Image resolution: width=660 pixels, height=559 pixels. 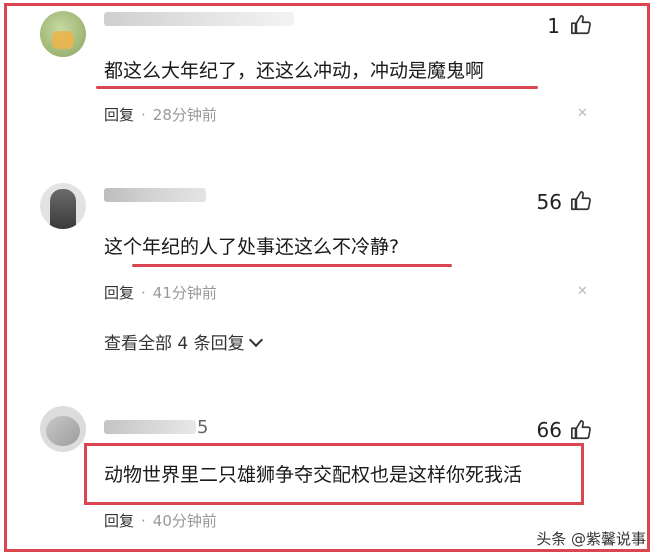 I want to click on username-tail: 5, so click(x=203, y=427).